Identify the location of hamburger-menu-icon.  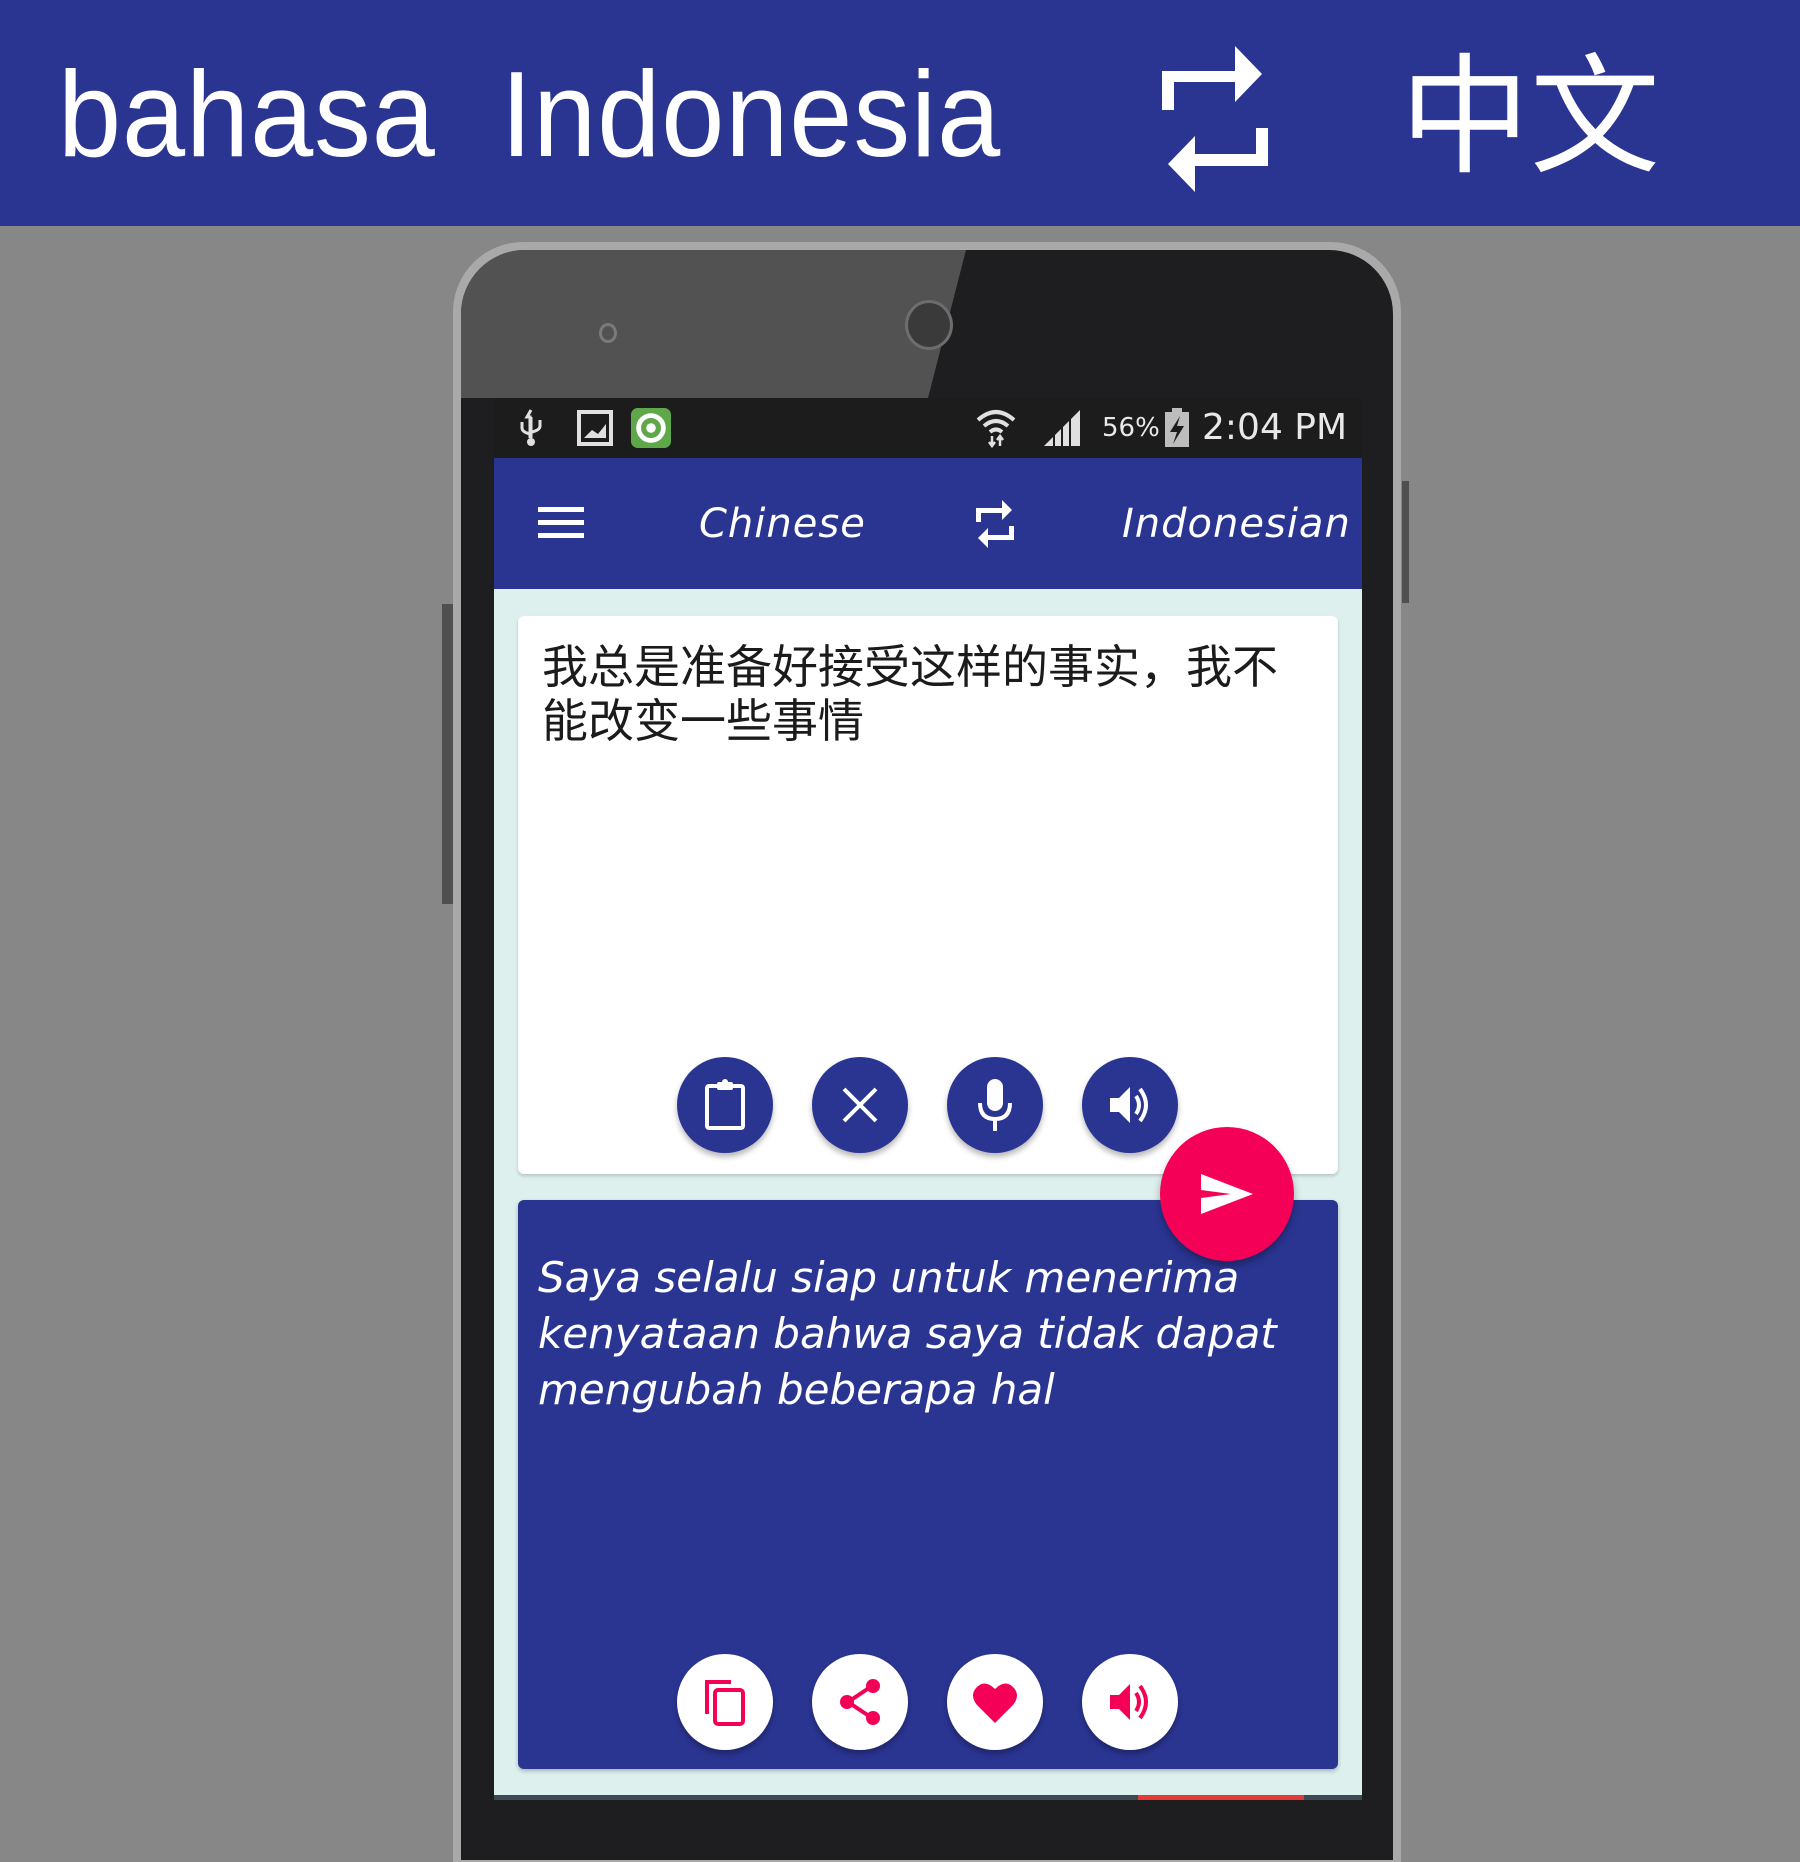
(561, 523).